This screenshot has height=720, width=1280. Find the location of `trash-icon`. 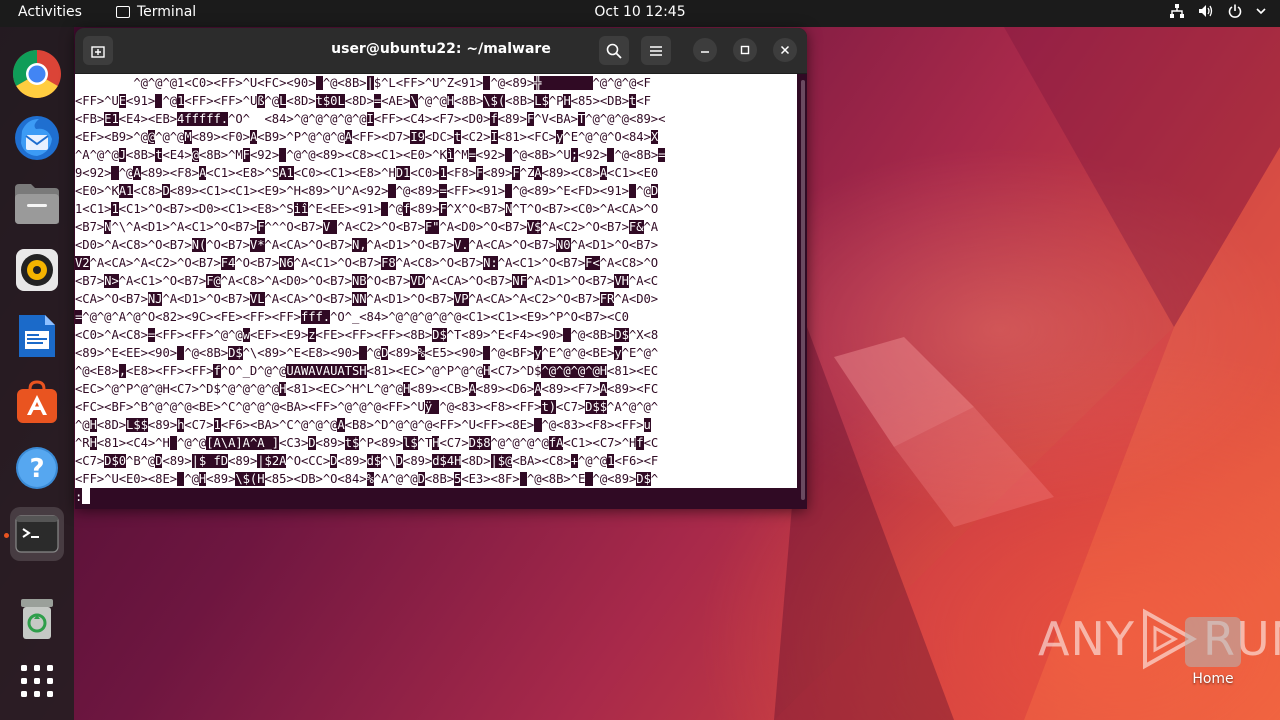

trash-icon is located at coordinates (37, 619).